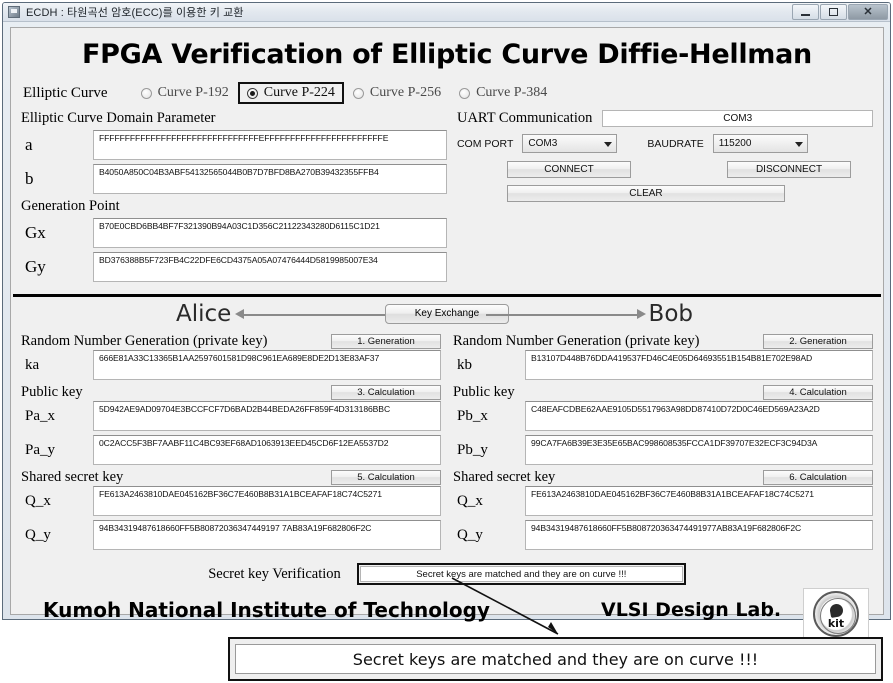 This screenshot has height=683, width=893. What do you see at coordinates (868, 12) in the screenshot?
I see `close-button: ✕` at bounding box center [868, 12].